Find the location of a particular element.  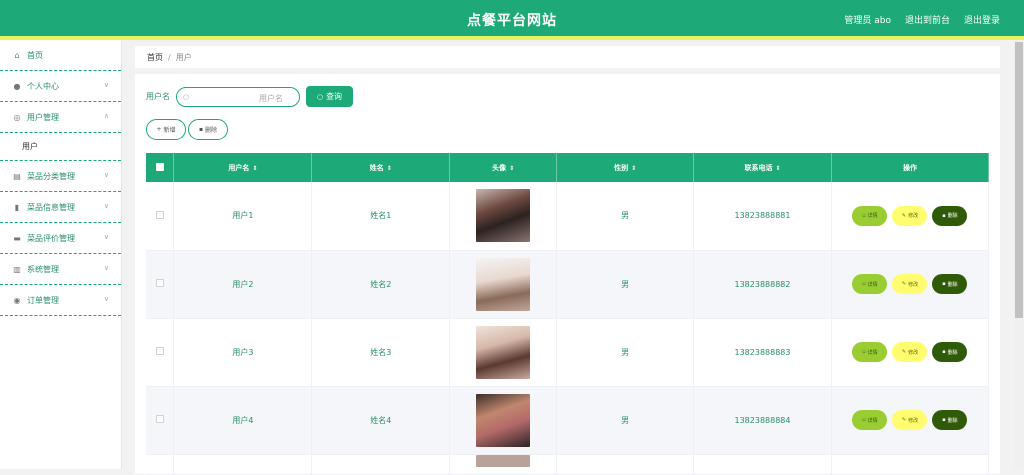

batch-delete-button: ▪ 删除 is located at coordinates (208, 129).